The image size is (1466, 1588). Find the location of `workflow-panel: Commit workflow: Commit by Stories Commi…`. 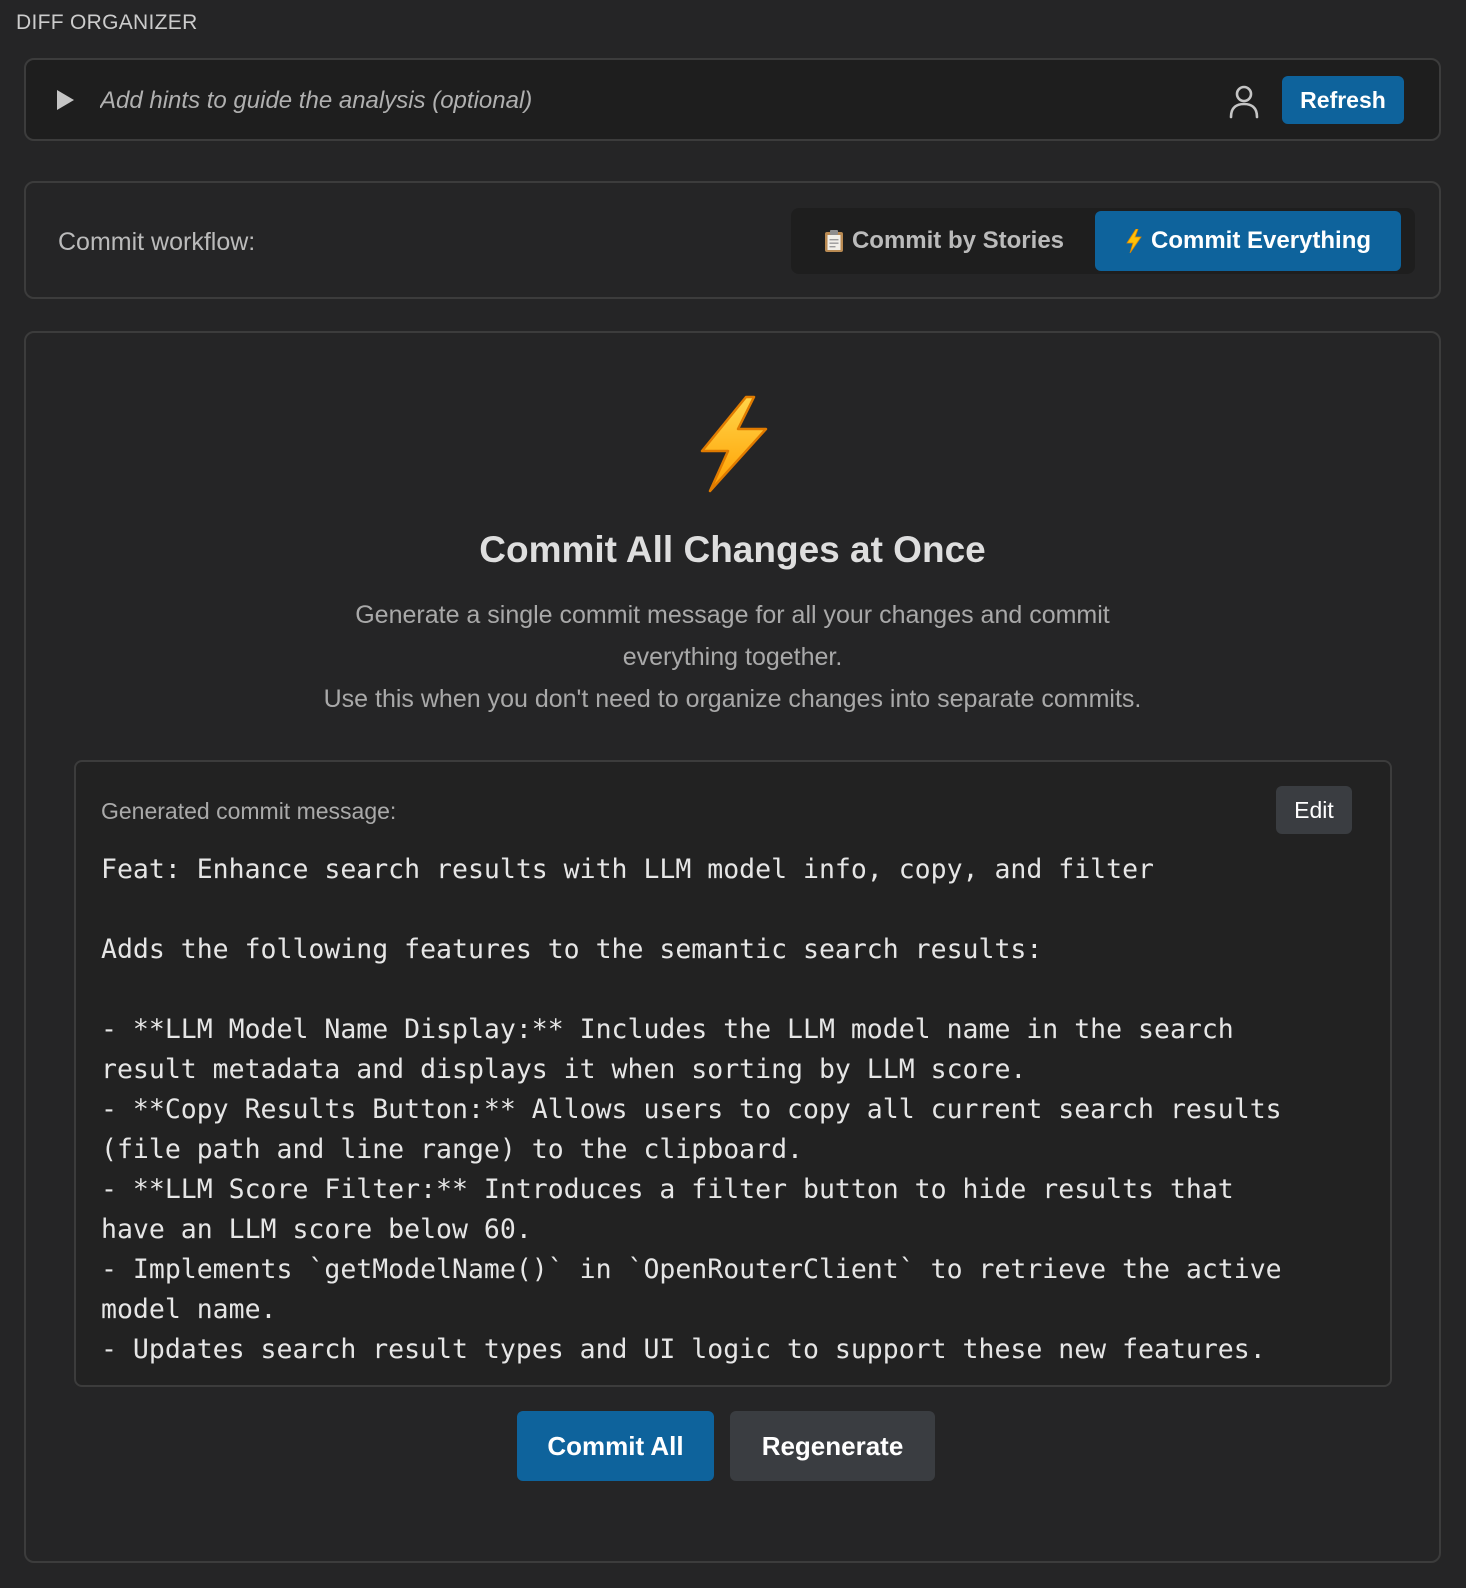

workflow-panel: Commit workflow: Commit by Stories Commi… is located at coordinates (732, 240).